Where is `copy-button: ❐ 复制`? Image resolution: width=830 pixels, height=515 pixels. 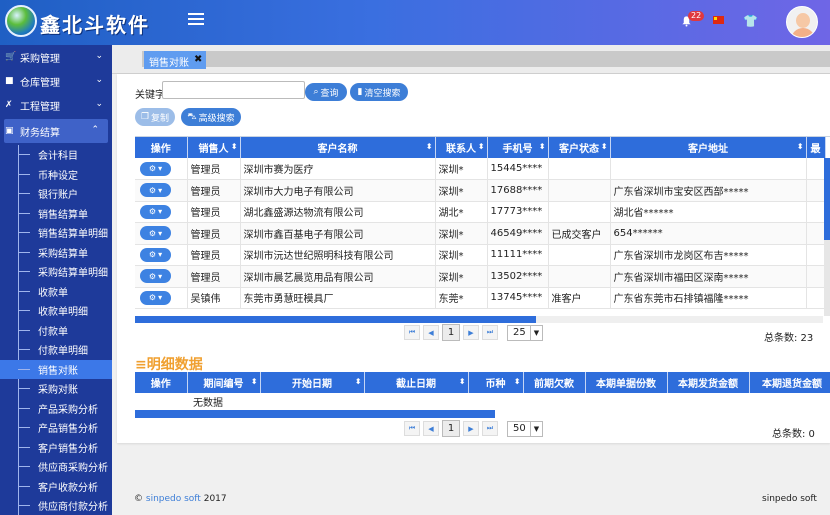
copy-button: ❐ 复制 is located at coordinates (155, 117).